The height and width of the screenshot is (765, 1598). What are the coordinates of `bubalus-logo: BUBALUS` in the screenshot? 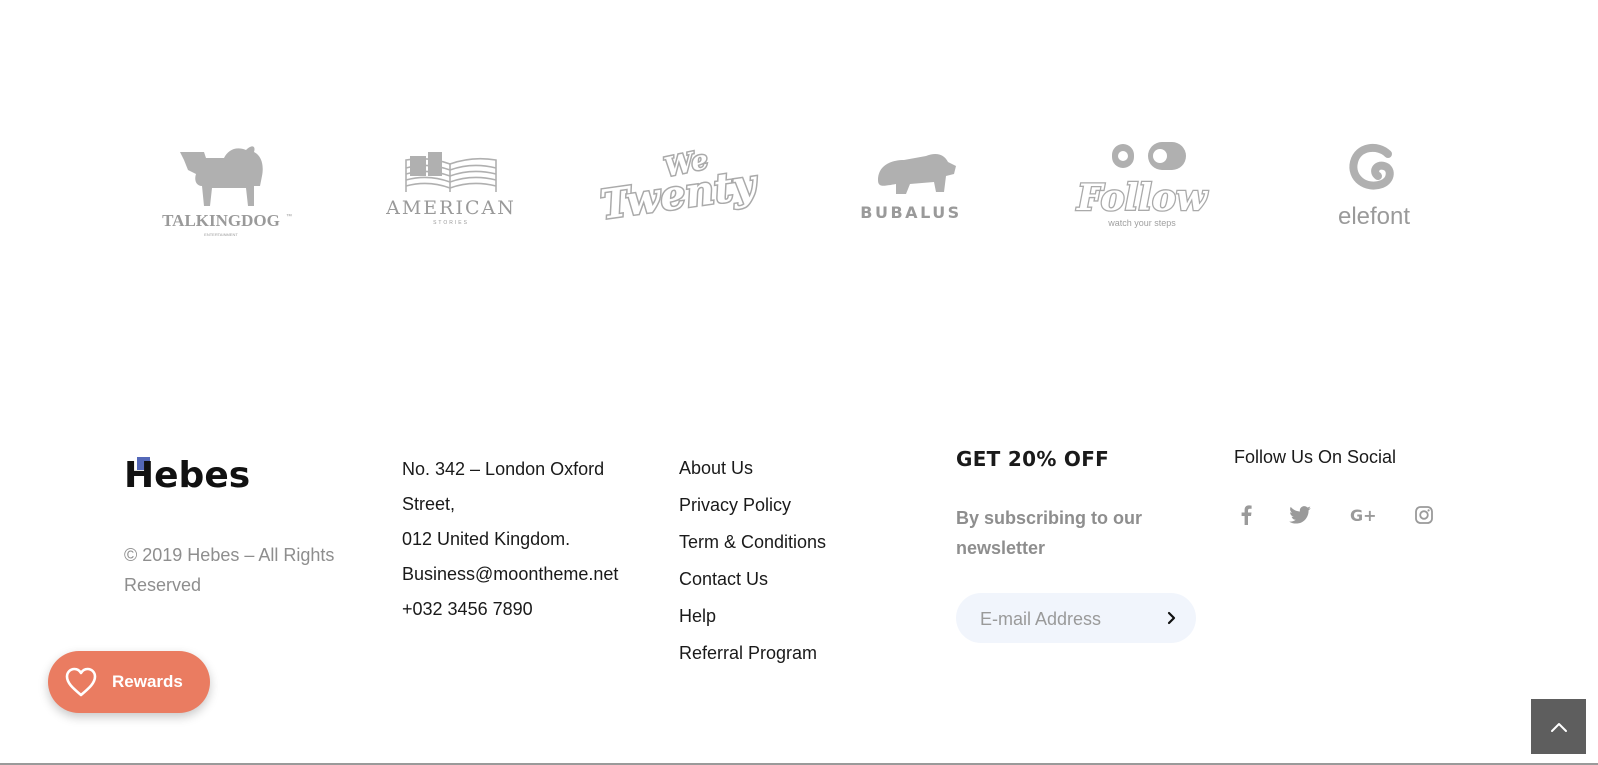 It's located at (911, 185).